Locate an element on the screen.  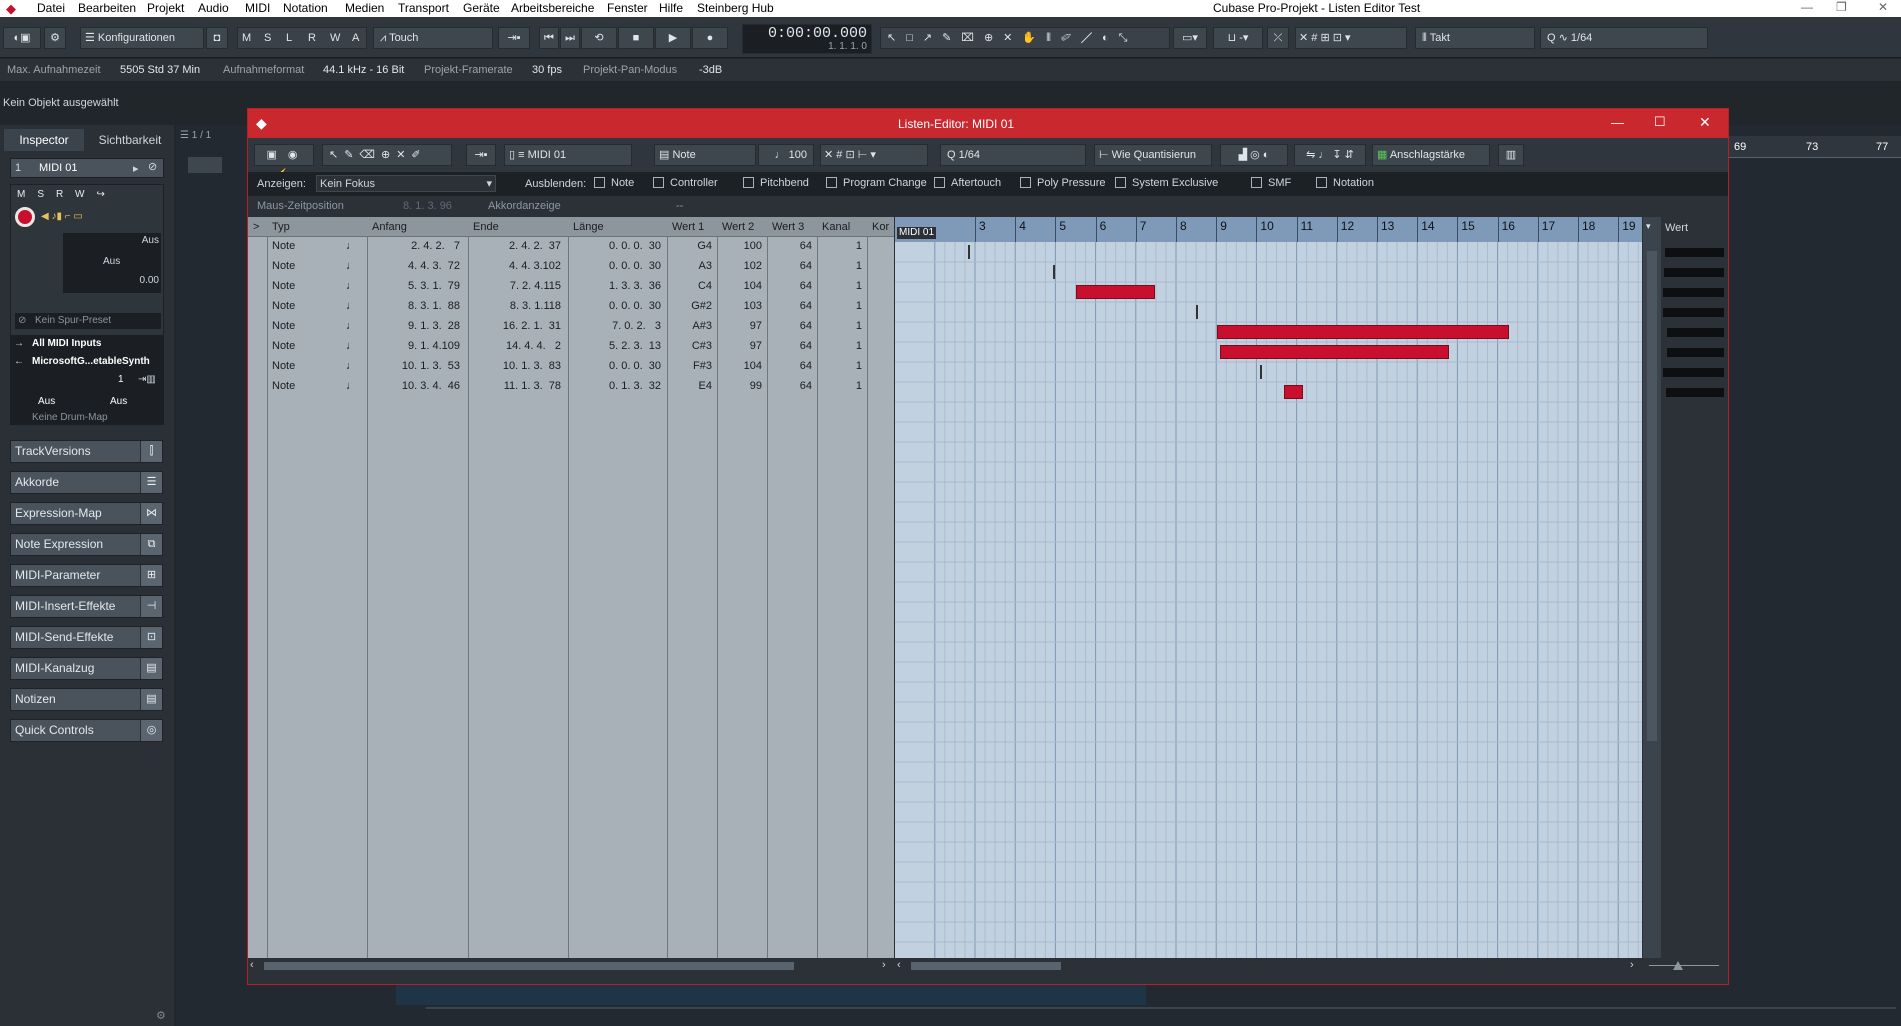
note-event is located at coordinates (1197, 312).